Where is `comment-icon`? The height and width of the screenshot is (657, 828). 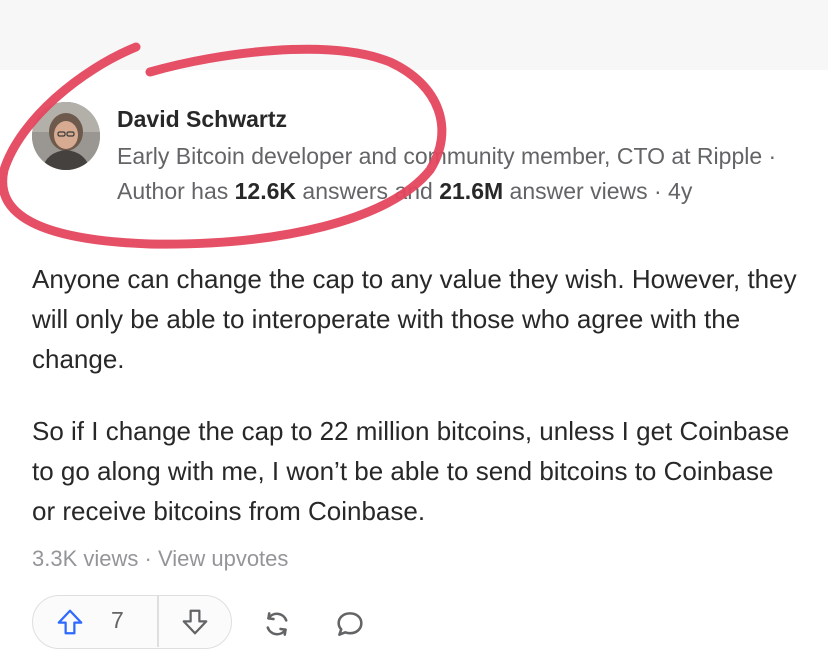 comment-icon is located at coordinates (350, 624).